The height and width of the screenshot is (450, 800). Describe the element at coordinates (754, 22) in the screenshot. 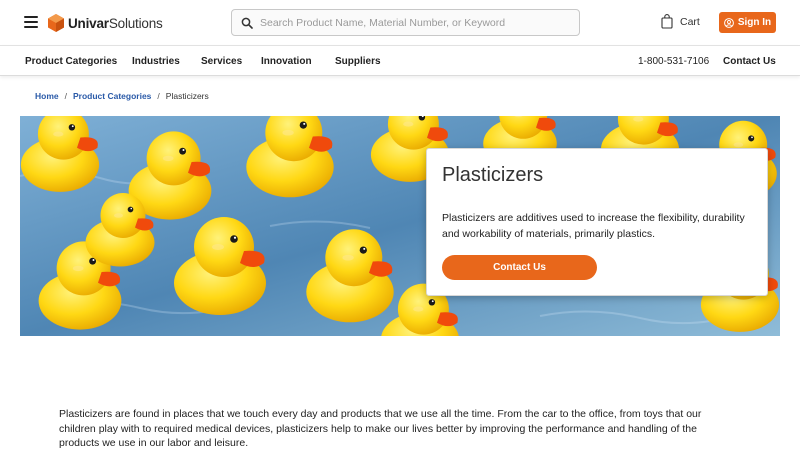

I see `sign-in-label: Sign In` at that location.